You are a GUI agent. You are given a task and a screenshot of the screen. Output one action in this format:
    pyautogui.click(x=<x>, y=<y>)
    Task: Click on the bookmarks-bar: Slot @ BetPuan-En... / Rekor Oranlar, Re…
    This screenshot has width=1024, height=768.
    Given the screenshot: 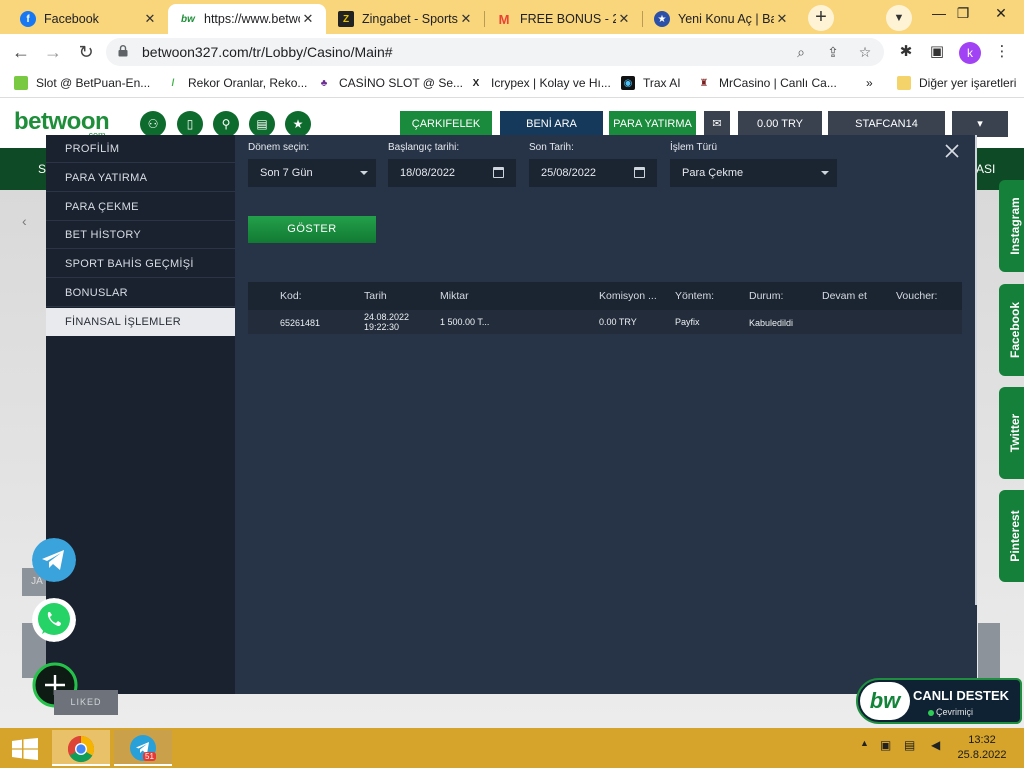 What is the action you would take?
    pyautogui.click(x=512, y=84)
    